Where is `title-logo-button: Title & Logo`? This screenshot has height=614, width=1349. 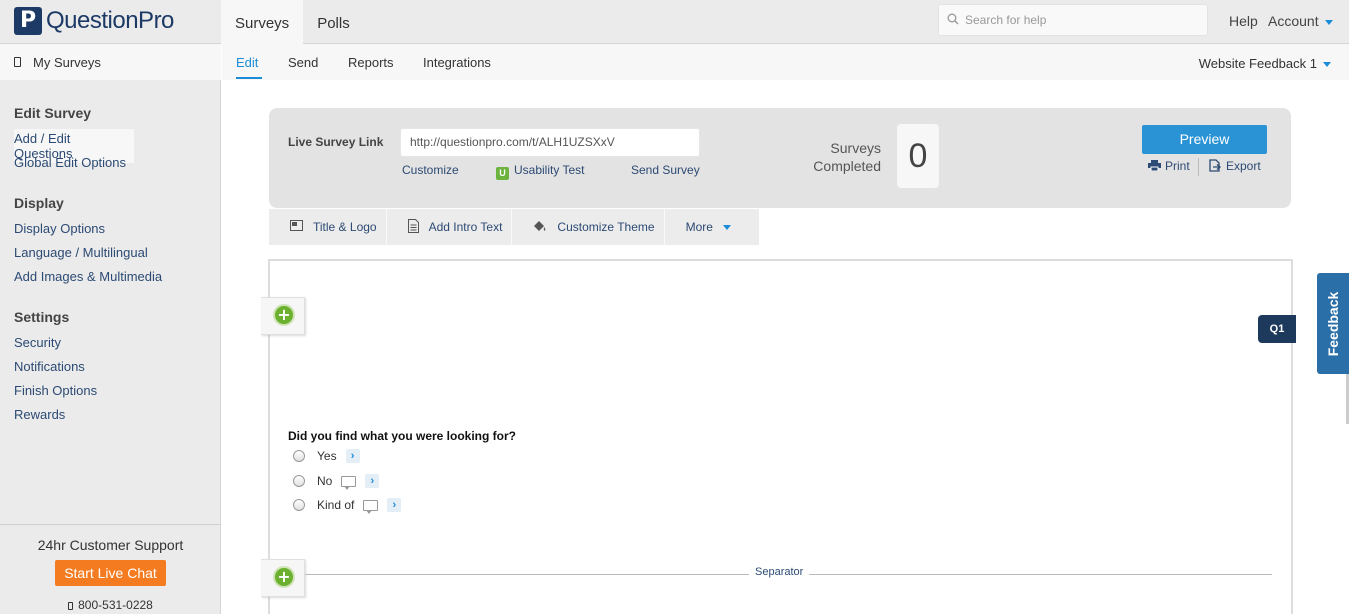 title-logo-button: Title & Logo is located at coordinates (328, 227).